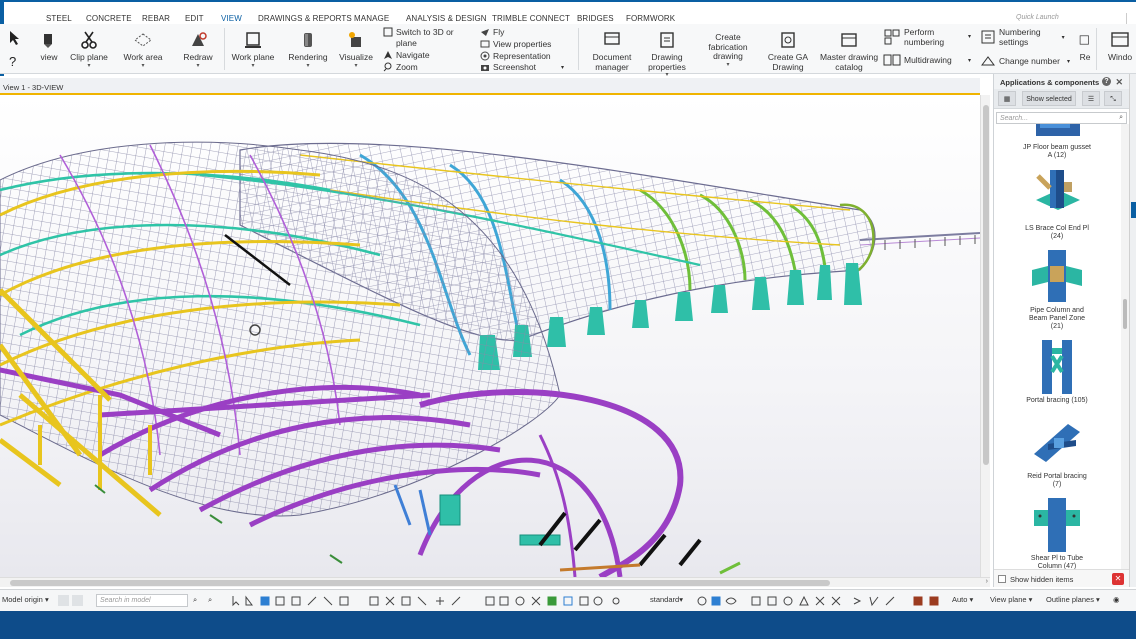 This screenshot has width=1136, height=639. I want to click on work-area-icon, so click(143, 40).